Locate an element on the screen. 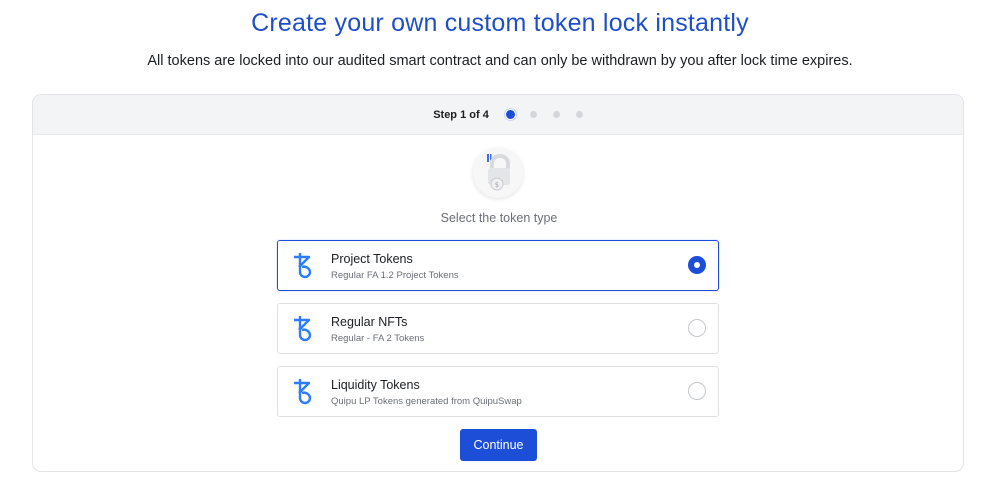 This screenshot has height=487, width=1000. option-title: Regular NFTs is located at coordinates (369, 322).